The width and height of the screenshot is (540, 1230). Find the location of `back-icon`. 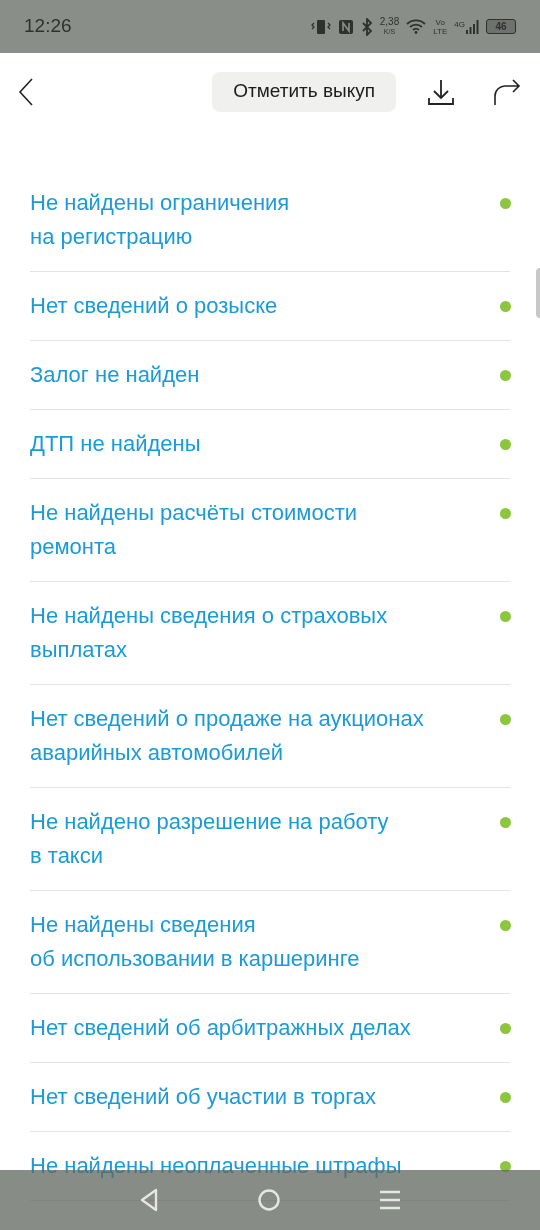

back-icon is located at coordinates (26, 91).